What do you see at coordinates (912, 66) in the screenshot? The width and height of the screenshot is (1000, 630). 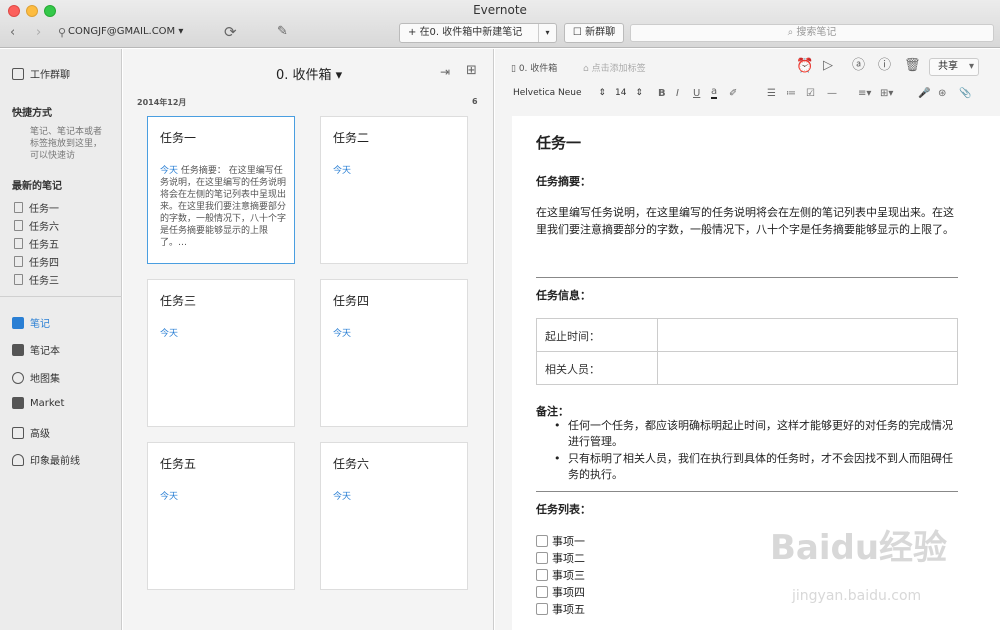 I see `trash-icon: 🗑` at bounding box center [912, 66].